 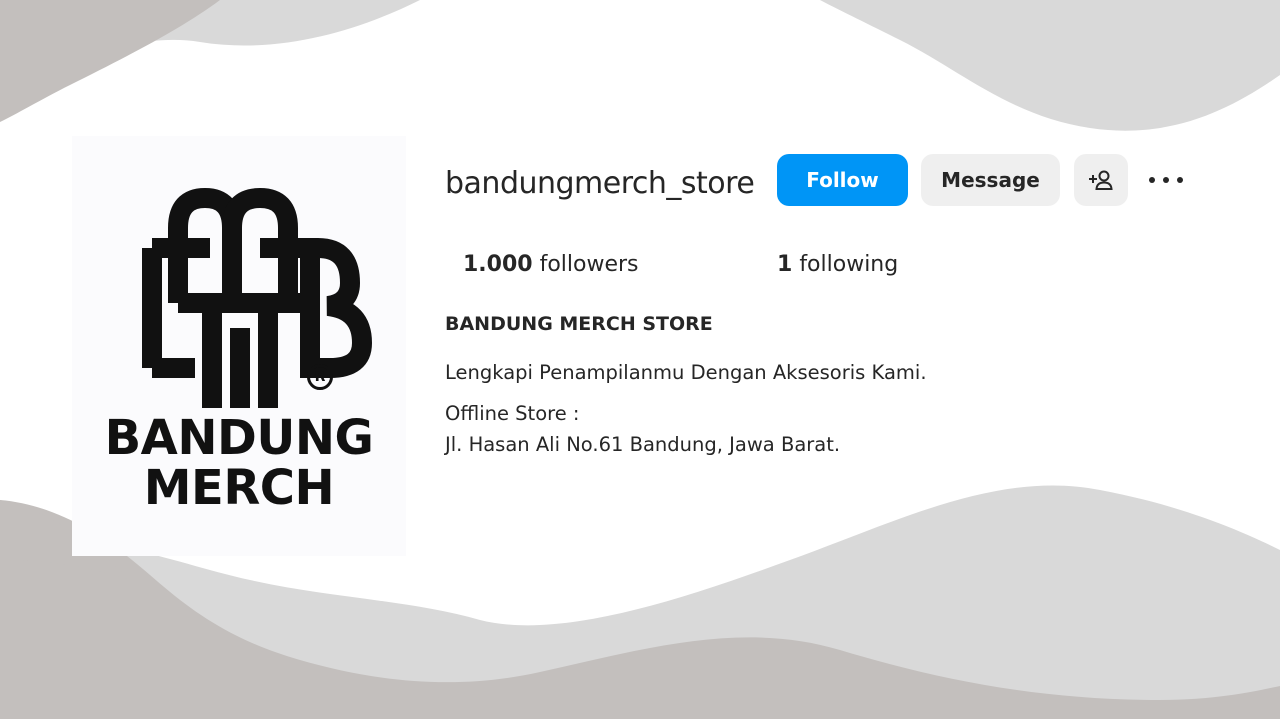 I want to click on logo-text-bandung: BANDUNG, so click(x=239, y=438).